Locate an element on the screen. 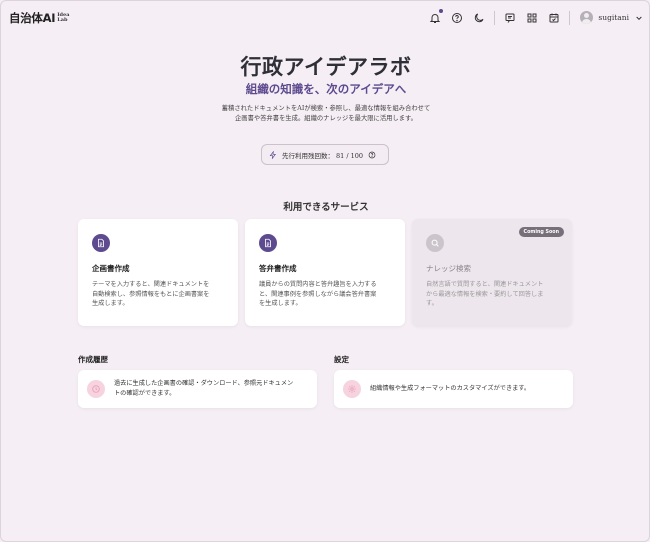 This screenshot has height=542, width=650. notification-dot is located at coordinates (441, 10).